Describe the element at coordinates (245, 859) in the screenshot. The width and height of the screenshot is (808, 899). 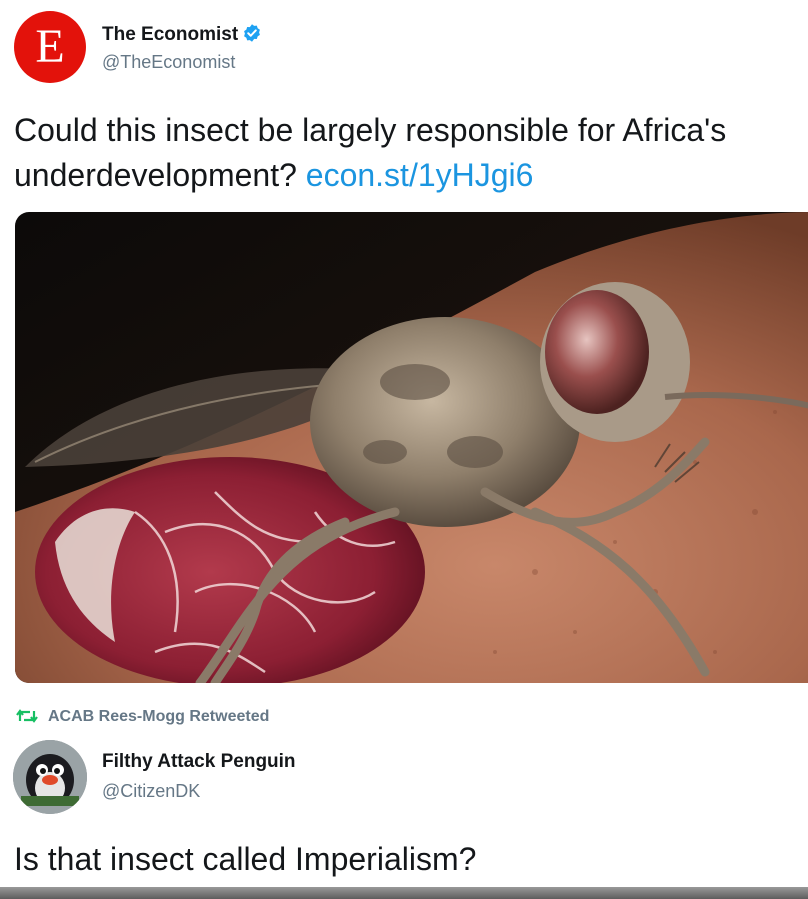
I see `retweet-text: Is that insect called Imperialism?` at that location.